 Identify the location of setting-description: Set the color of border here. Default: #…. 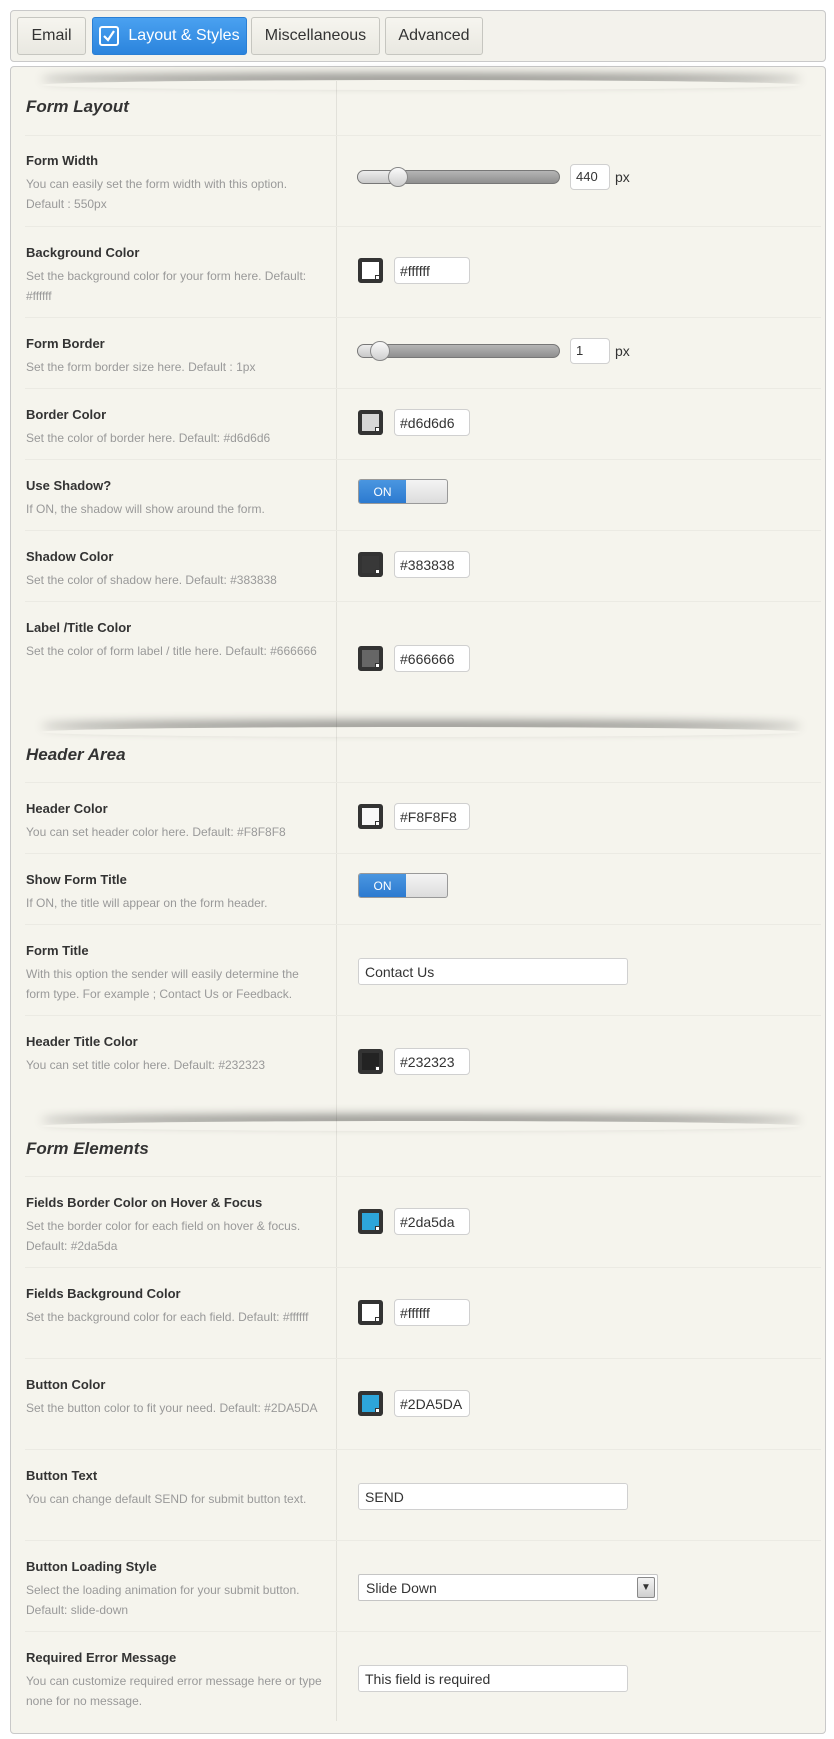
(148, 438).